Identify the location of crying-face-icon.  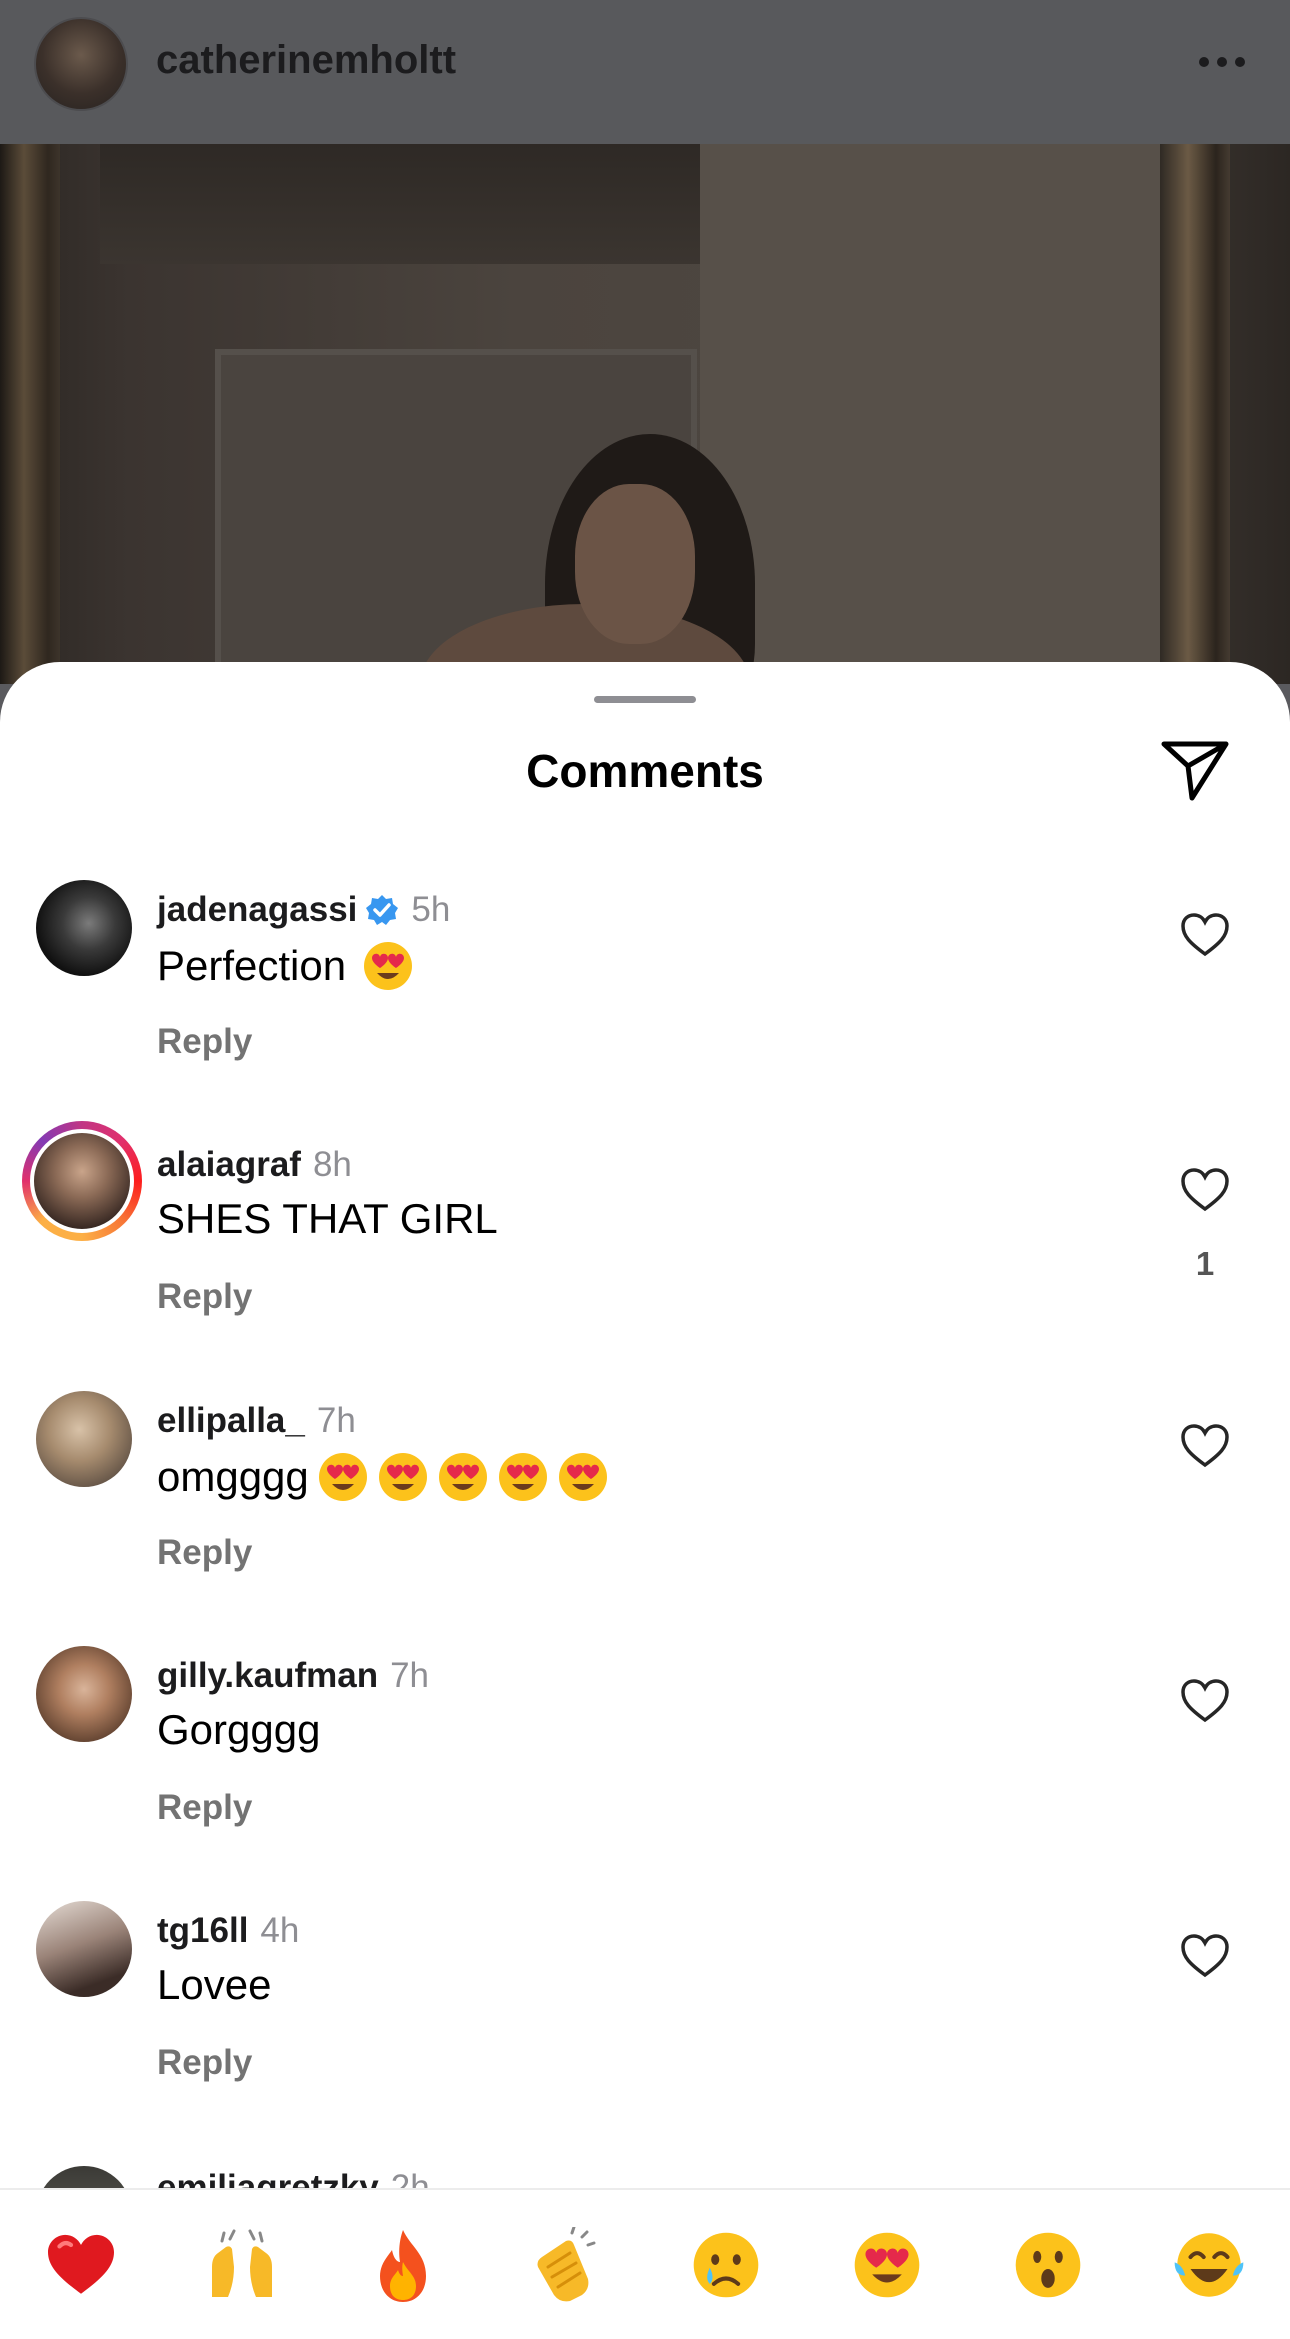
(725, 2264).